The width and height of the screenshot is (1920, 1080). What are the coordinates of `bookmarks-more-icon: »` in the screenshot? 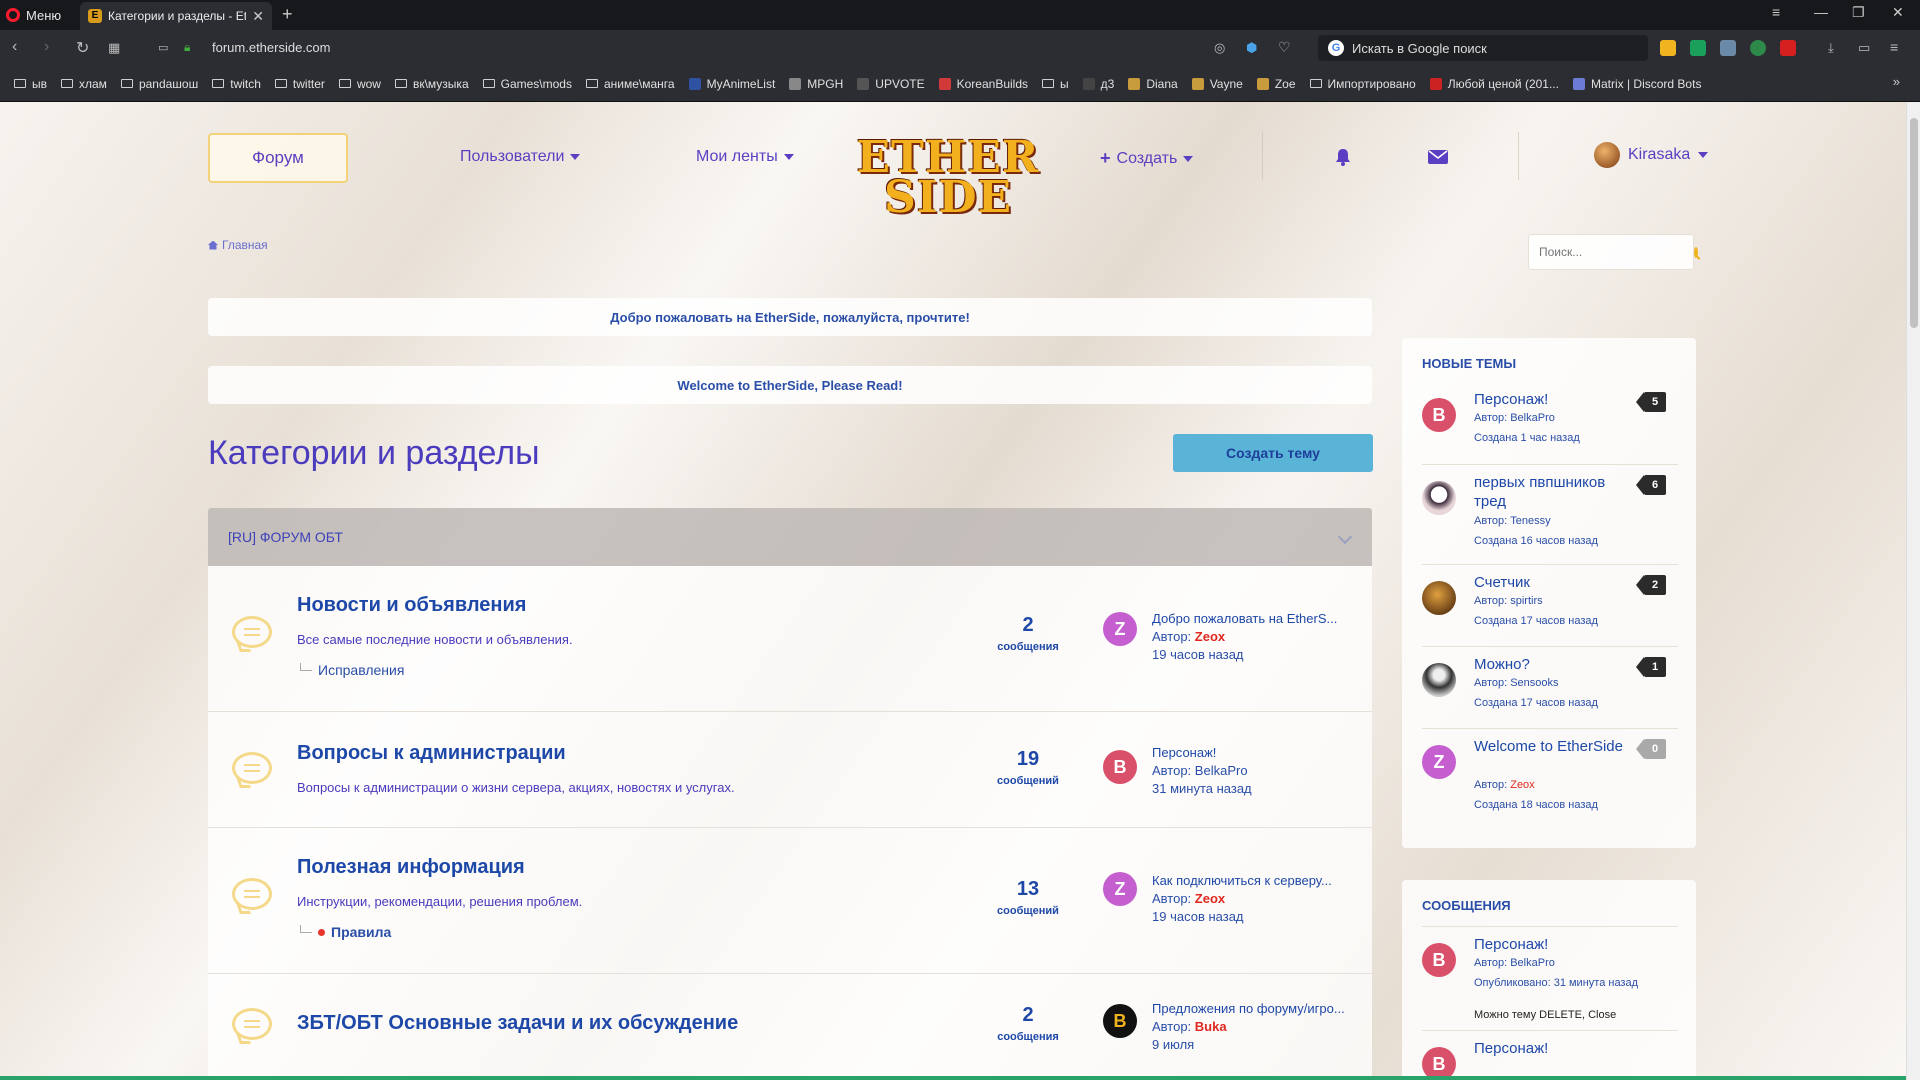 It's located at (1896, 81).